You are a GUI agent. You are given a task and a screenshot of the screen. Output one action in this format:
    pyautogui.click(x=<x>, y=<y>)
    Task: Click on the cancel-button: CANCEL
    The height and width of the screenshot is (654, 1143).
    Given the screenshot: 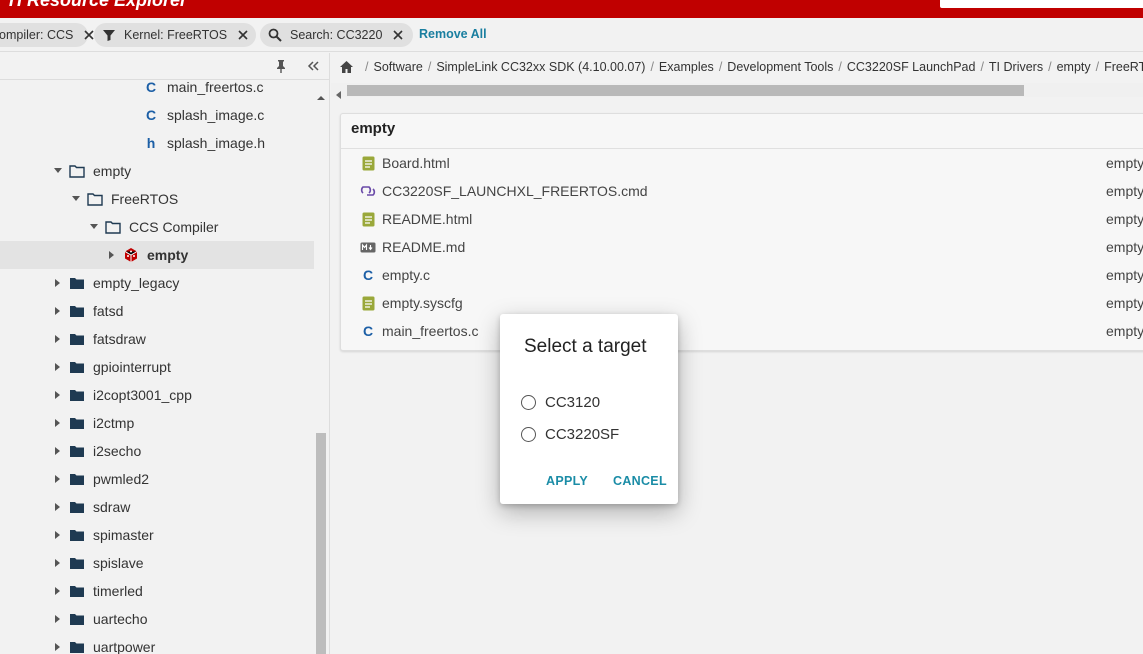 What is the action you would take?
    pyautogui.click(x=640, y=481)
    